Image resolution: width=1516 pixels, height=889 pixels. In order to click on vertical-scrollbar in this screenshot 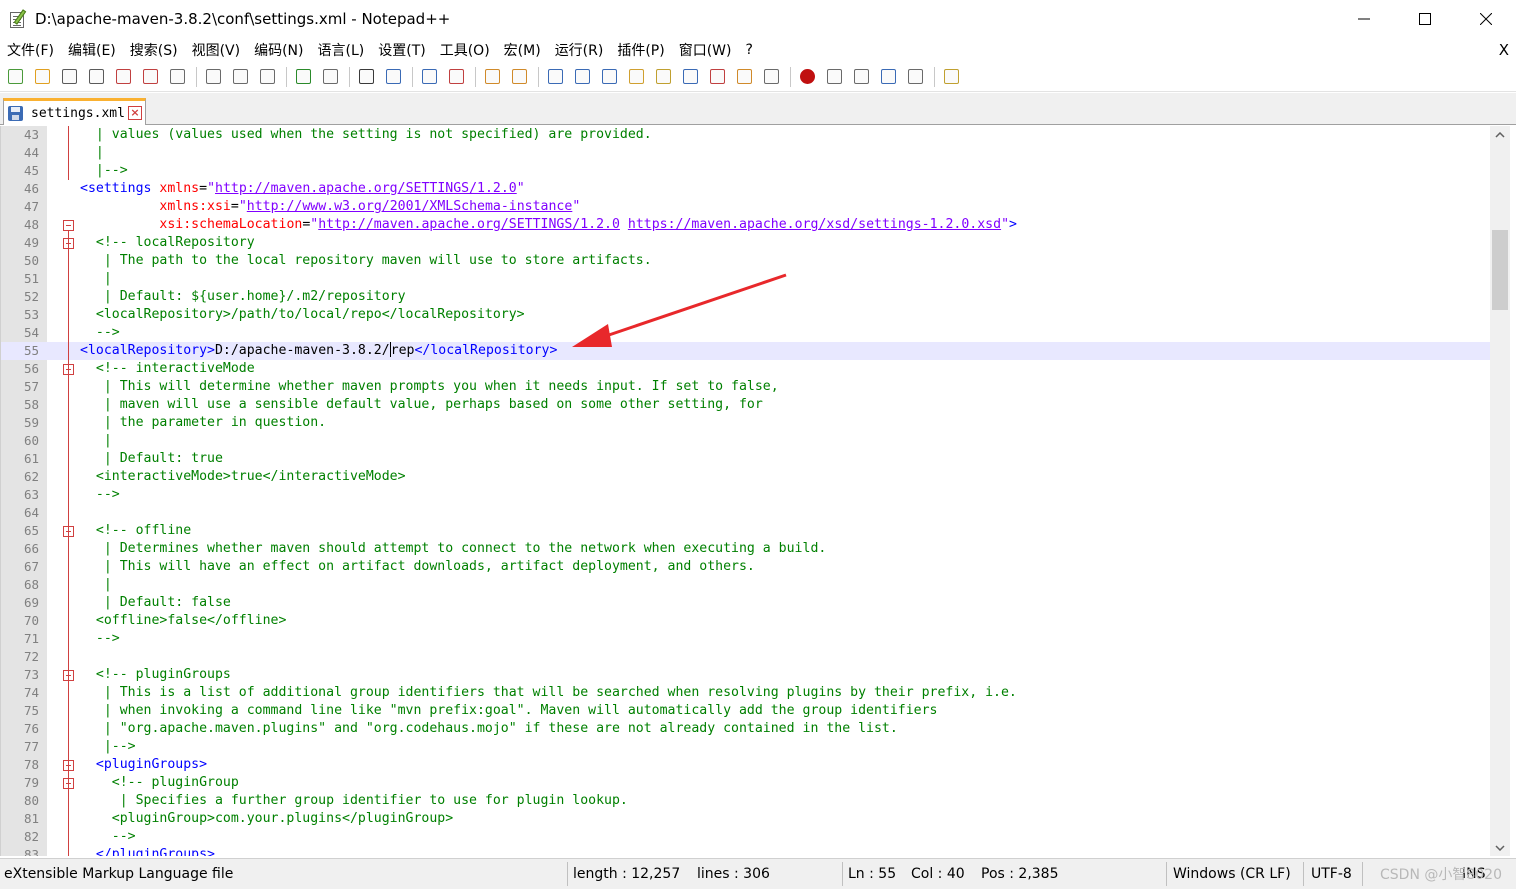, I will do `click(1500, 491)`.